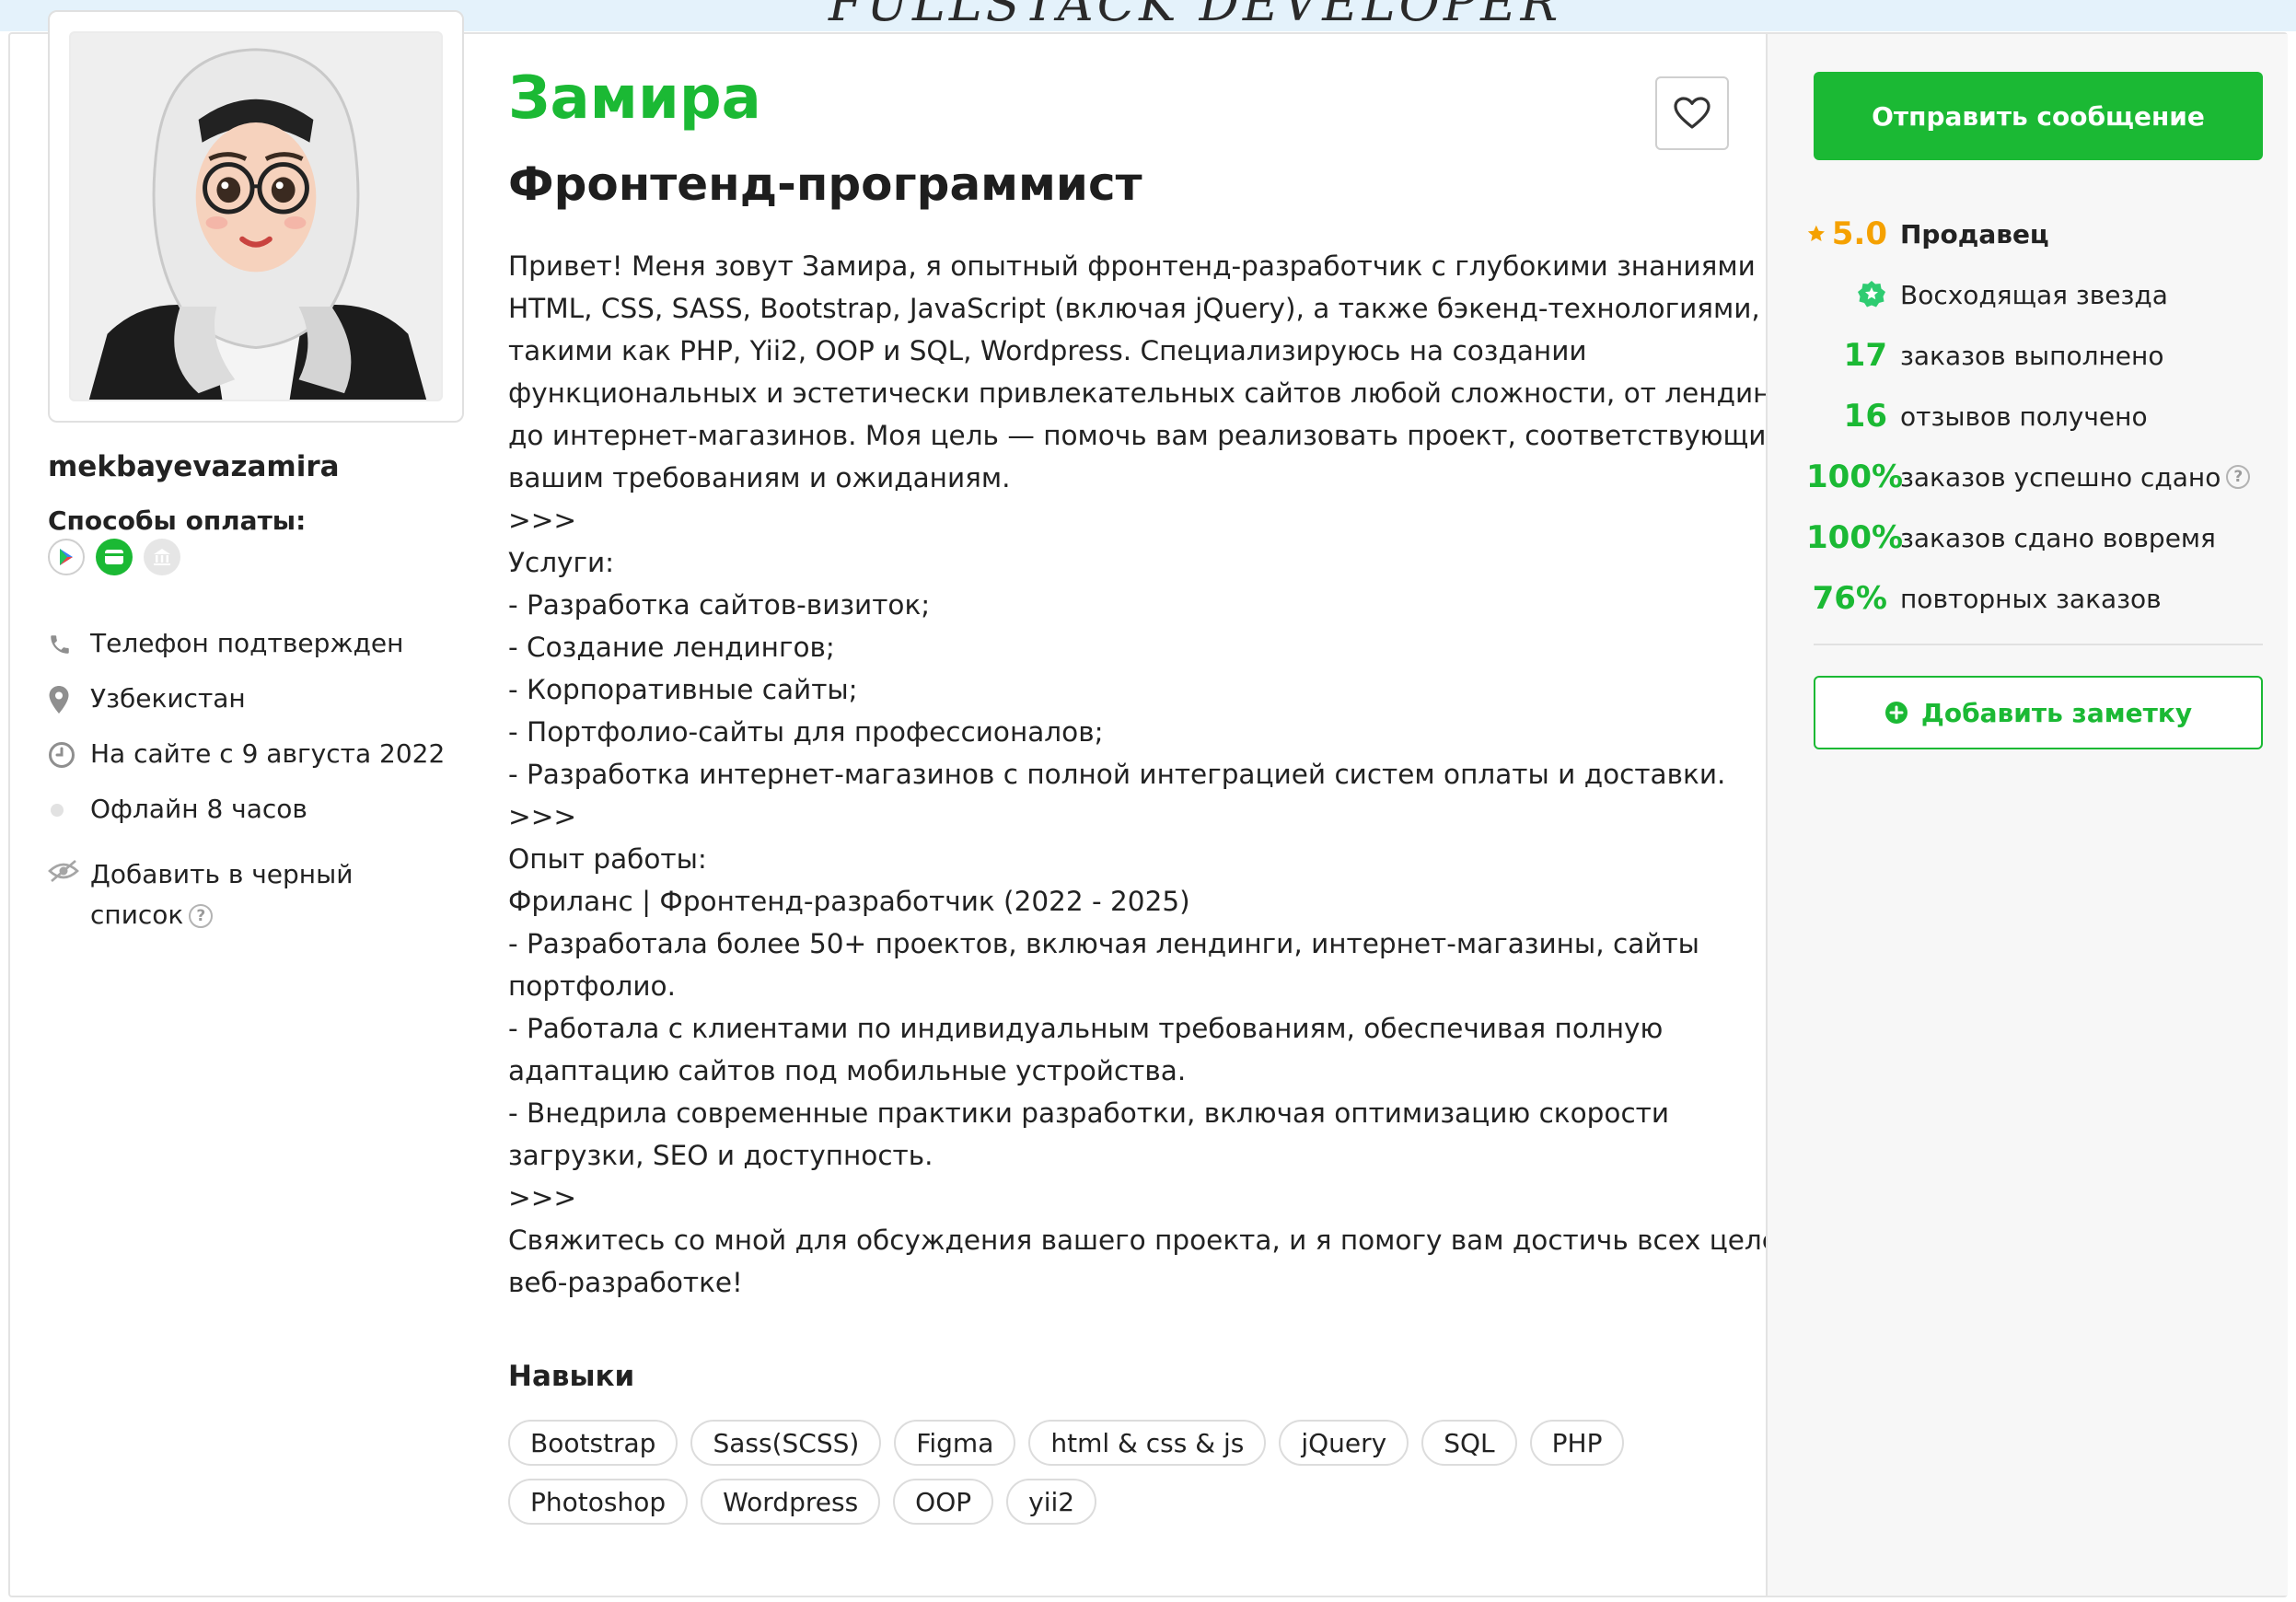 This screenshot has height=1602, width=2296. What do you see at coordinates (2056, 713) in the screenshot?
I see `add-note-label: Добавить заметку` at bounding box center [2056, 713].